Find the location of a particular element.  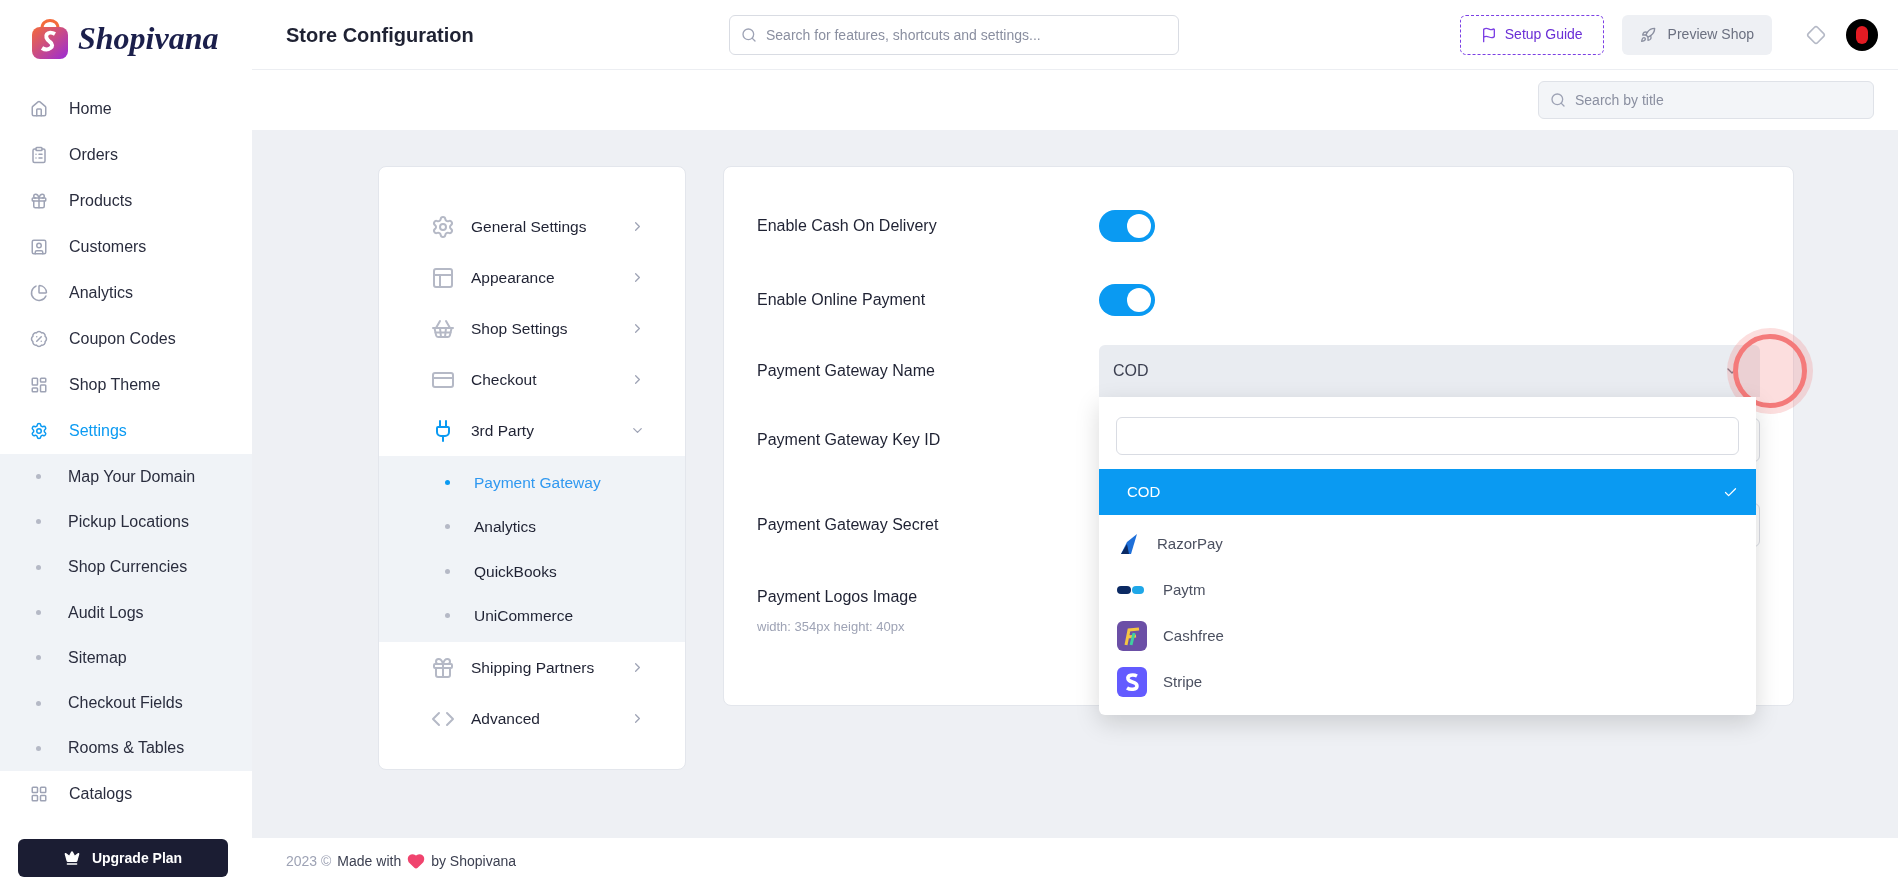

copyright-year: 2023 © is located at coordinates (309, 861).